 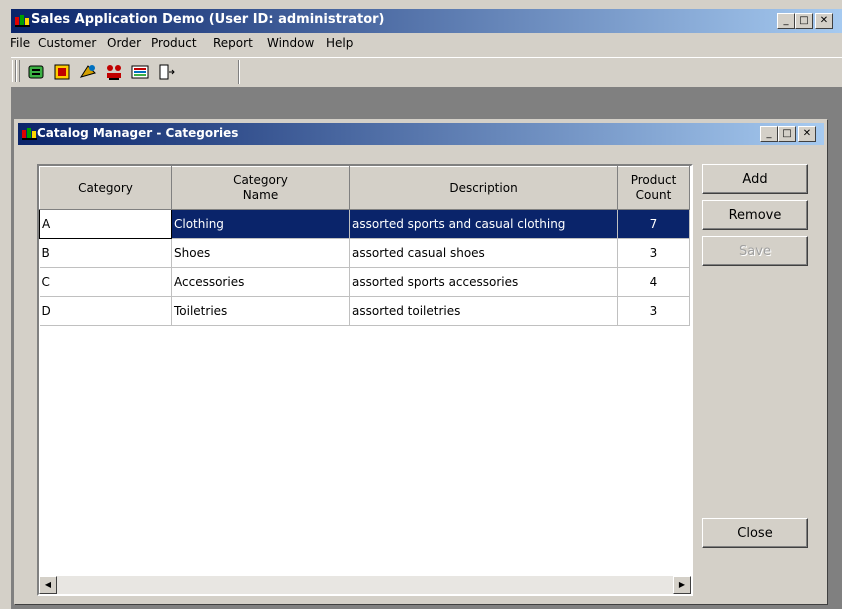 I want to click on cell-name: Toiletries, so click(x=260, y=311).